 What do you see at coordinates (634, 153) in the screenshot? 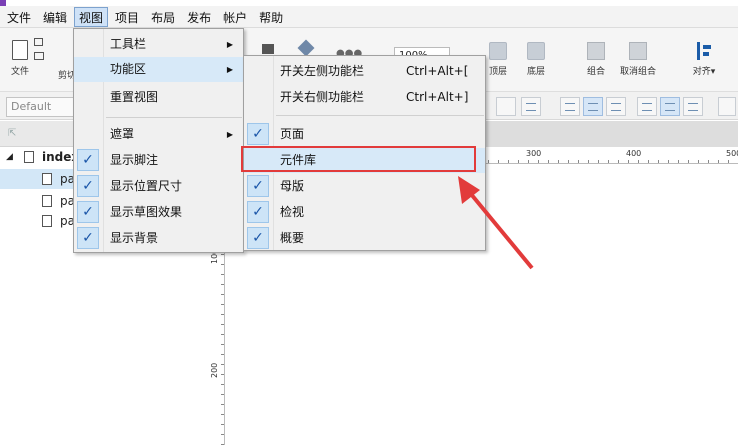
I see `ruler-tick-label: 400` at bounding box center [634, 153].